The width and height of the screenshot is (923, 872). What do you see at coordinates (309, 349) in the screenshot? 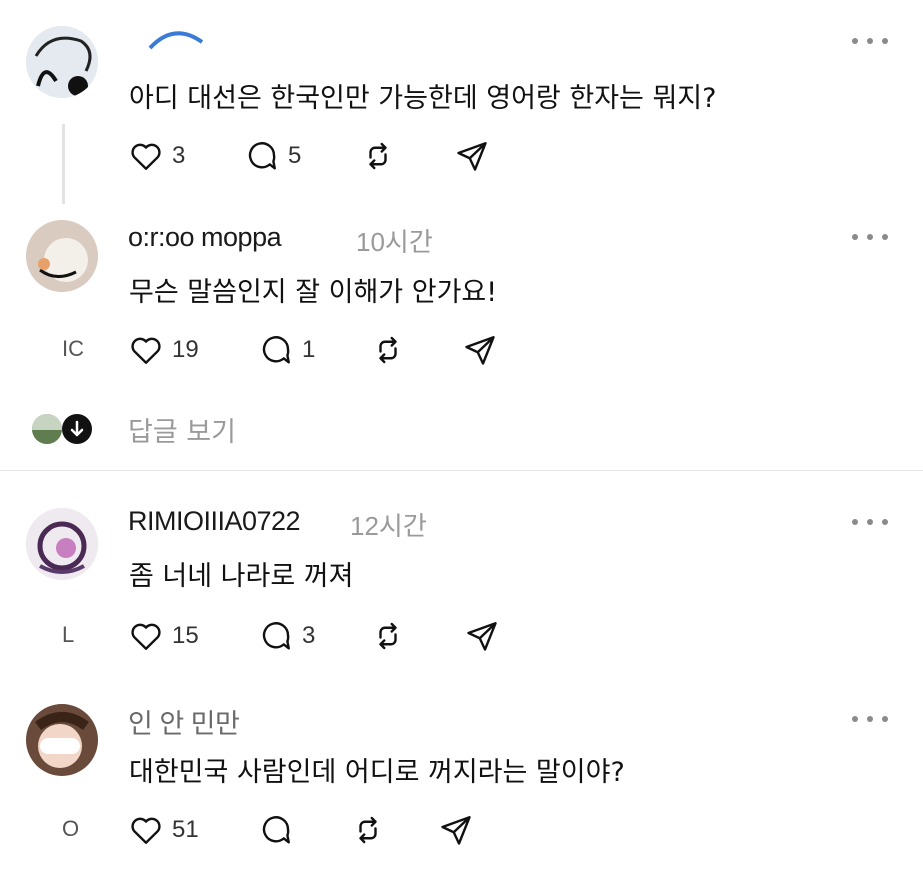
I see `reply-count: 1` at bounding box center [309, 349].